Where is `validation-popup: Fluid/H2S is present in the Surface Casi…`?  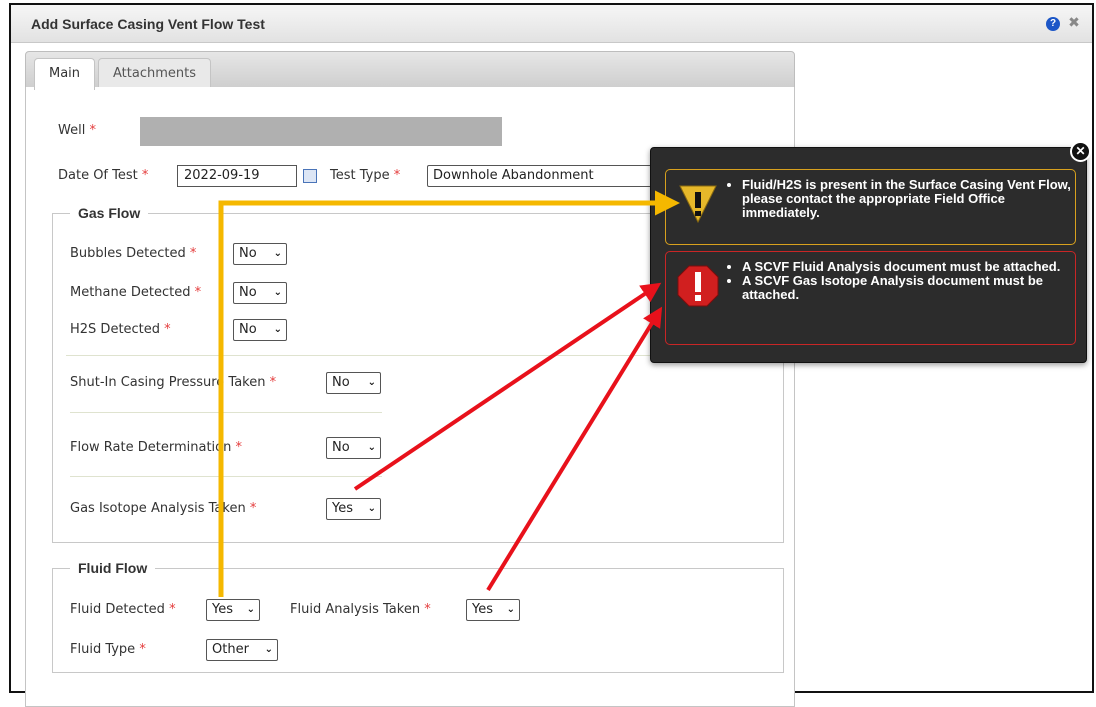 validation-popup: Fluid/H2S is present in the Surface Casi… is located at coordinates (868, 255).